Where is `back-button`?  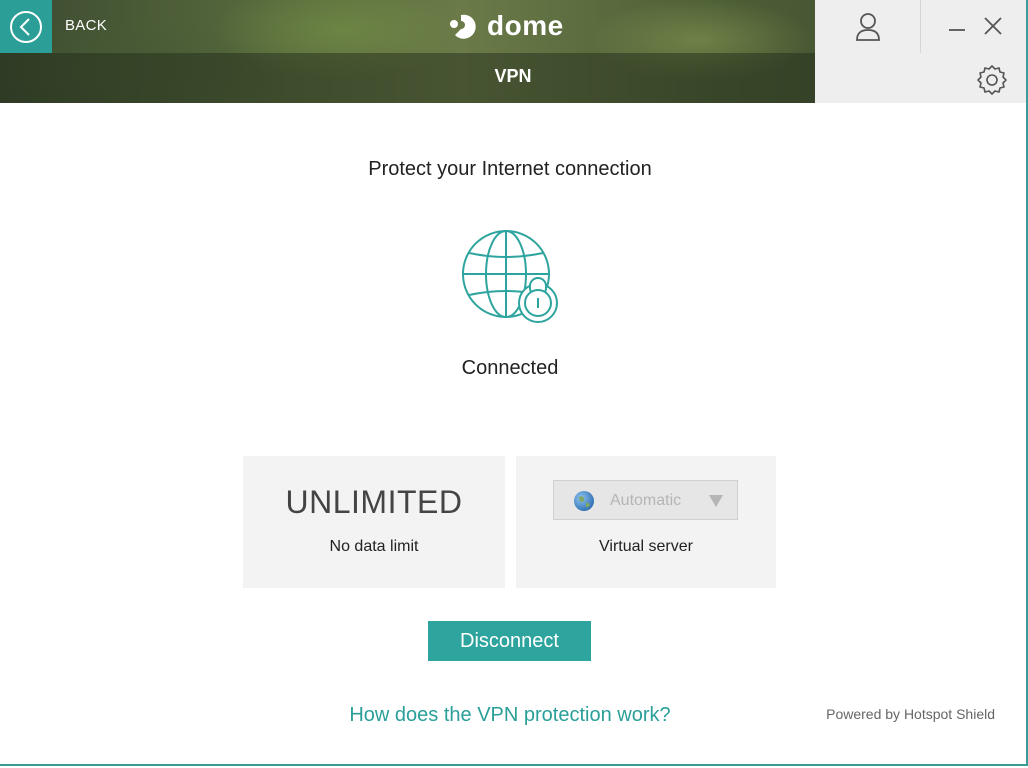 back-button is located at coordinates (26, 26).